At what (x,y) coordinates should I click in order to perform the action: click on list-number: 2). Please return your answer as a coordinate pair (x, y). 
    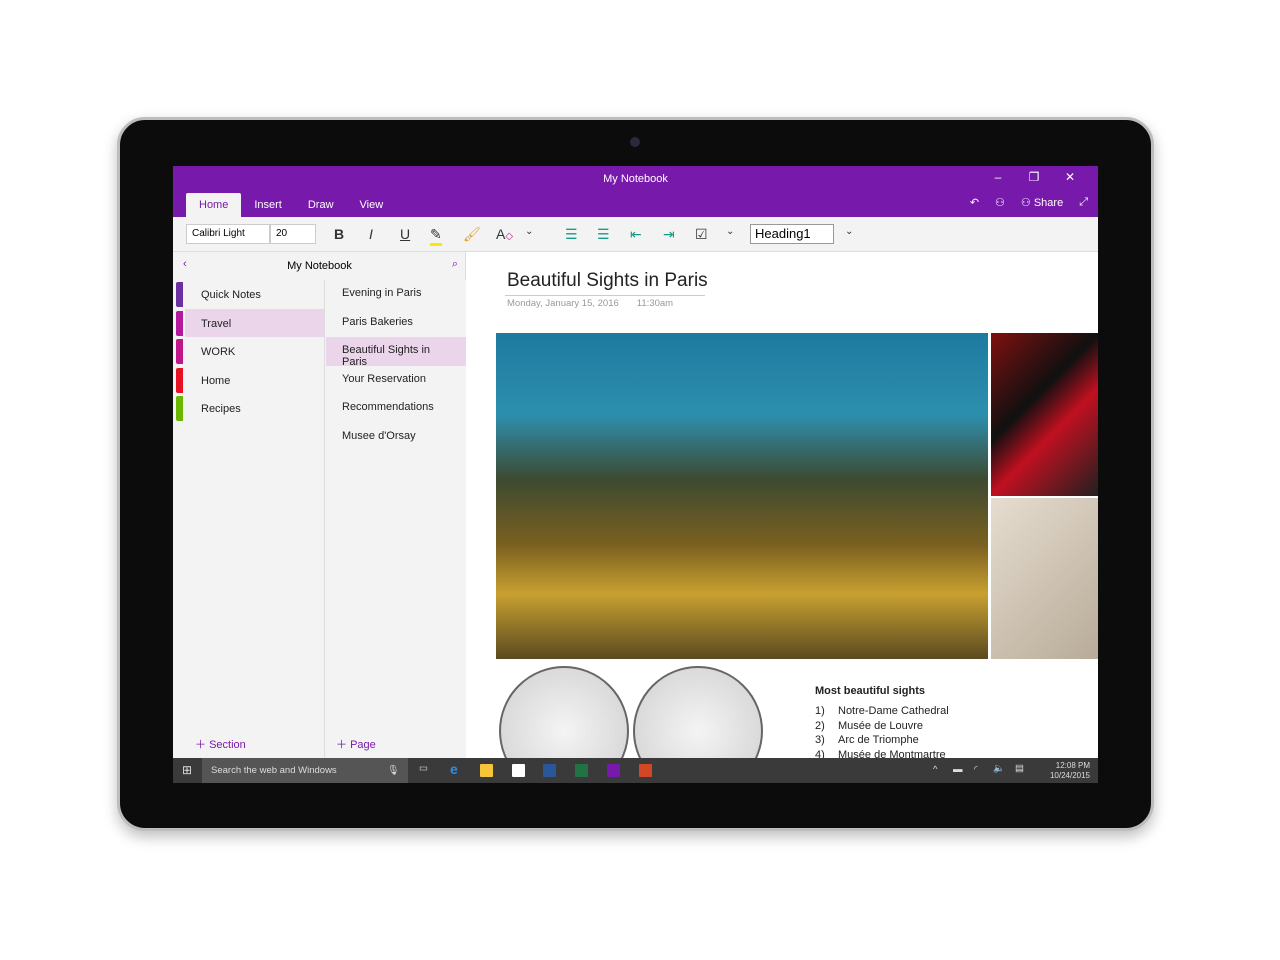
    Looking at the image, I should click on (820, 725).